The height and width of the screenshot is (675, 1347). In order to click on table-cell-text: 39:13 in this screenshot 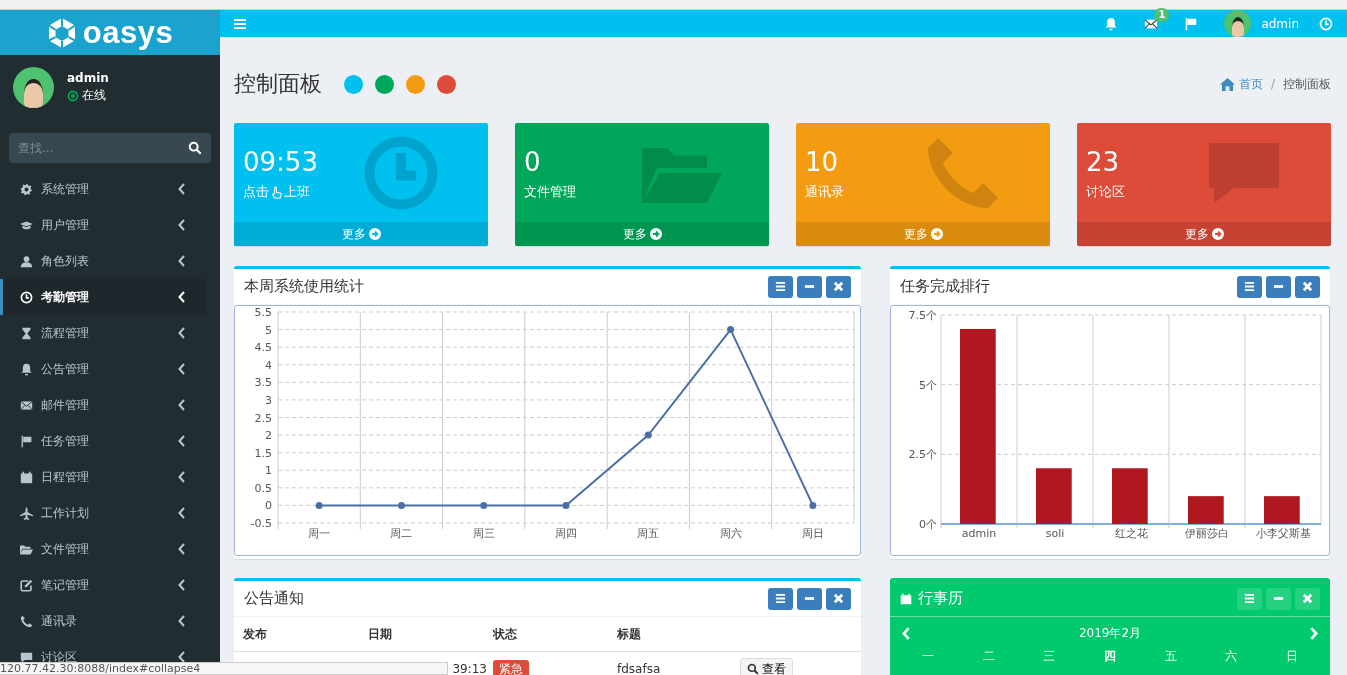, I will do `click(469, 668)`.